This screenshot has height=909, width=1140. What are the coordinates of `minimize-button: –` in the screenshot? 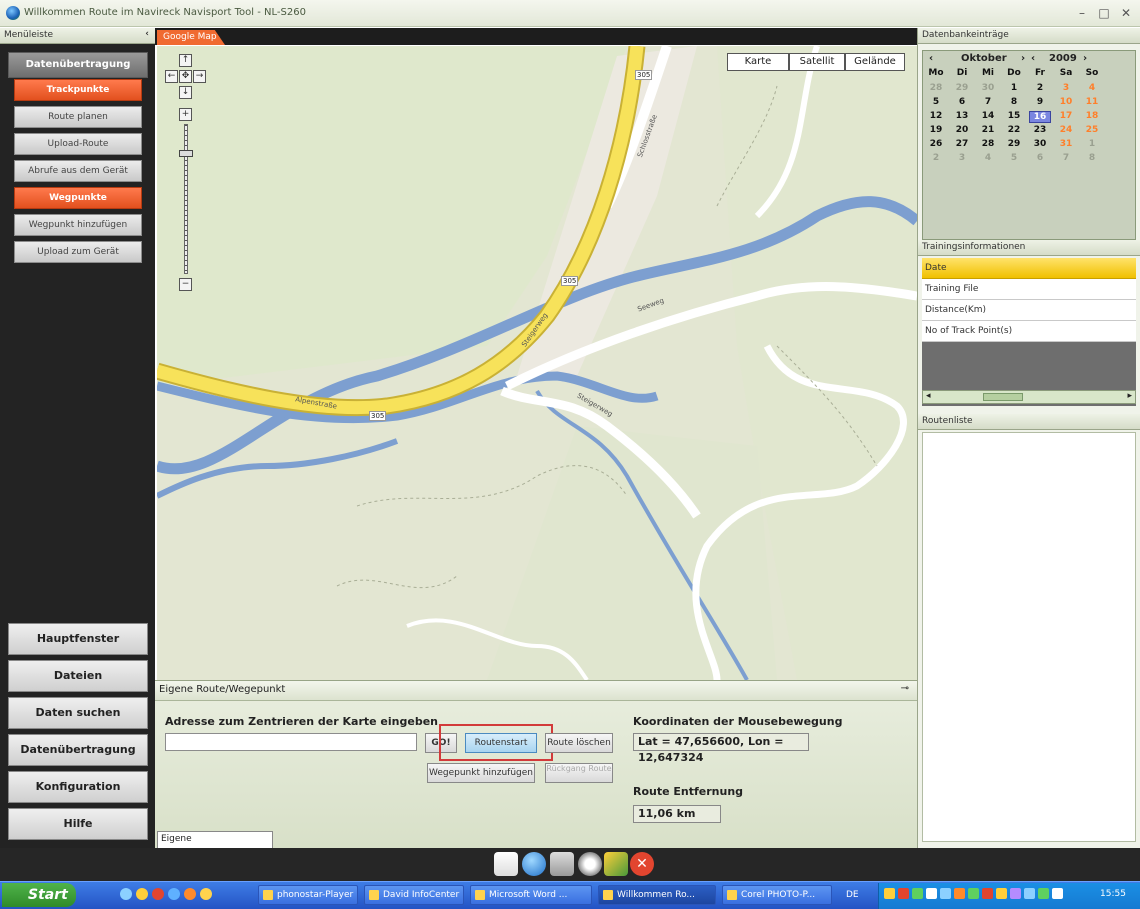 It's located at (1082, 13).